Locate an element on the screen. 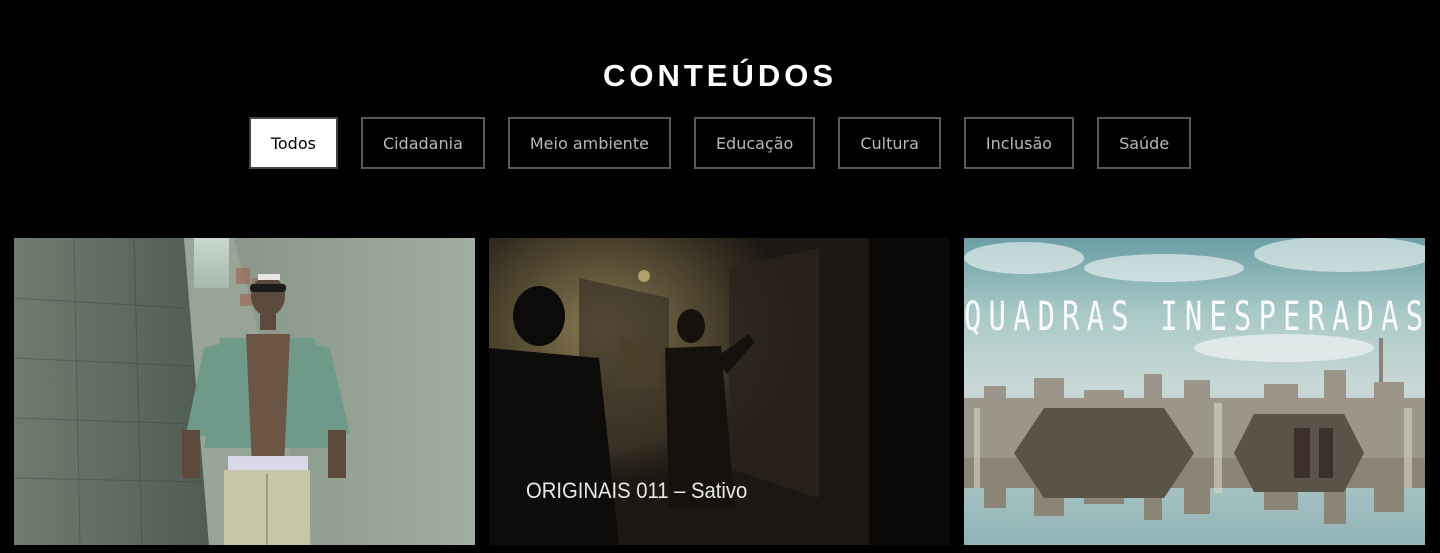 This screenshot has height=553, width=1440. filter-todos: Todos is located at coordinates (293, 143).